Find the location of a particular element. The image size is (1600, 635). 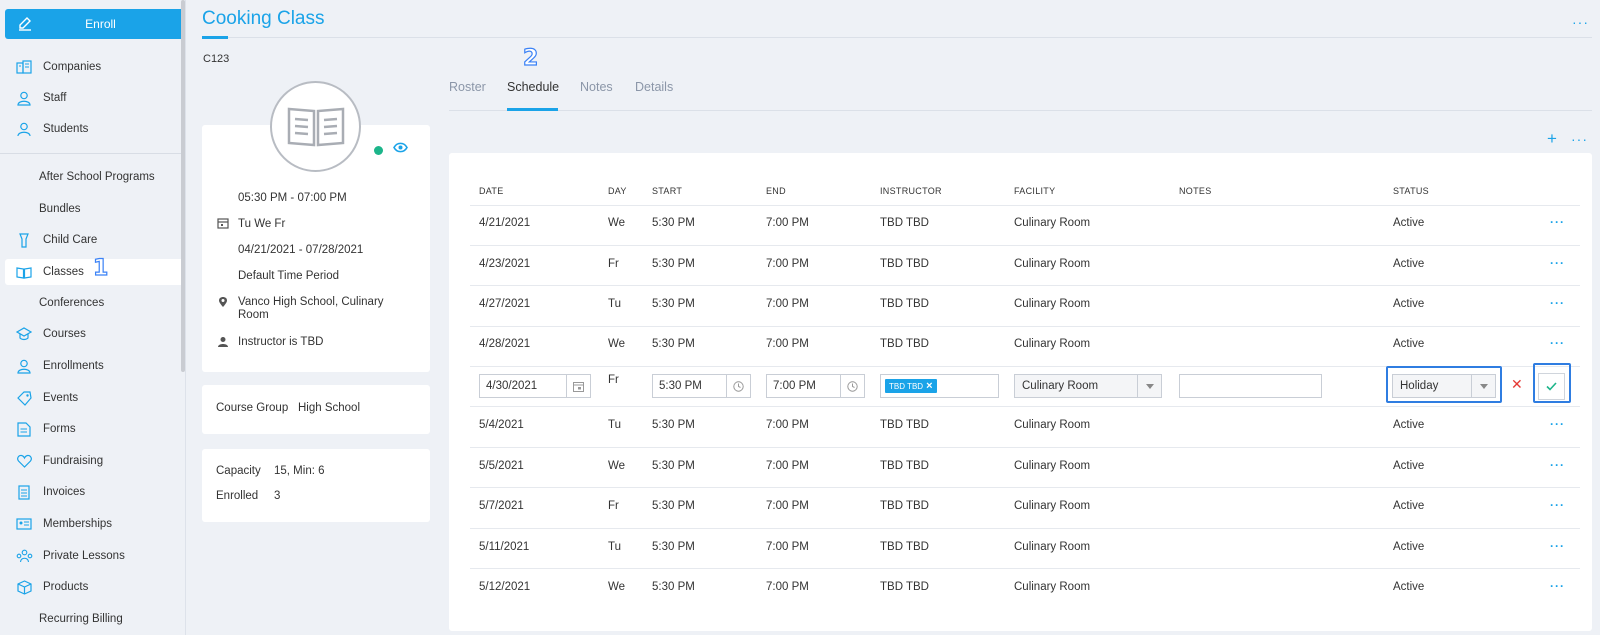

date-input: 4/30/2021 is located at coordinates (535, 386).